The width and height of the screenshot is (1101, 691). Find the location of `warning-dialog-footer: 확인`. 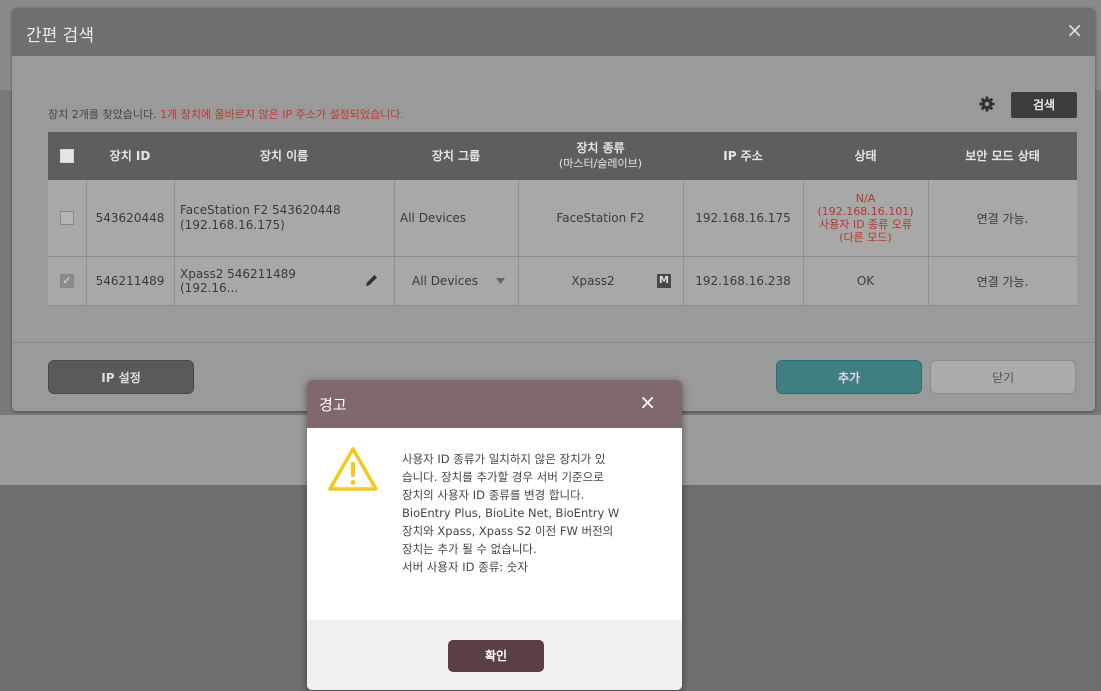

warning-dialog-footer: 확인 is located at coordinates (494, 655).